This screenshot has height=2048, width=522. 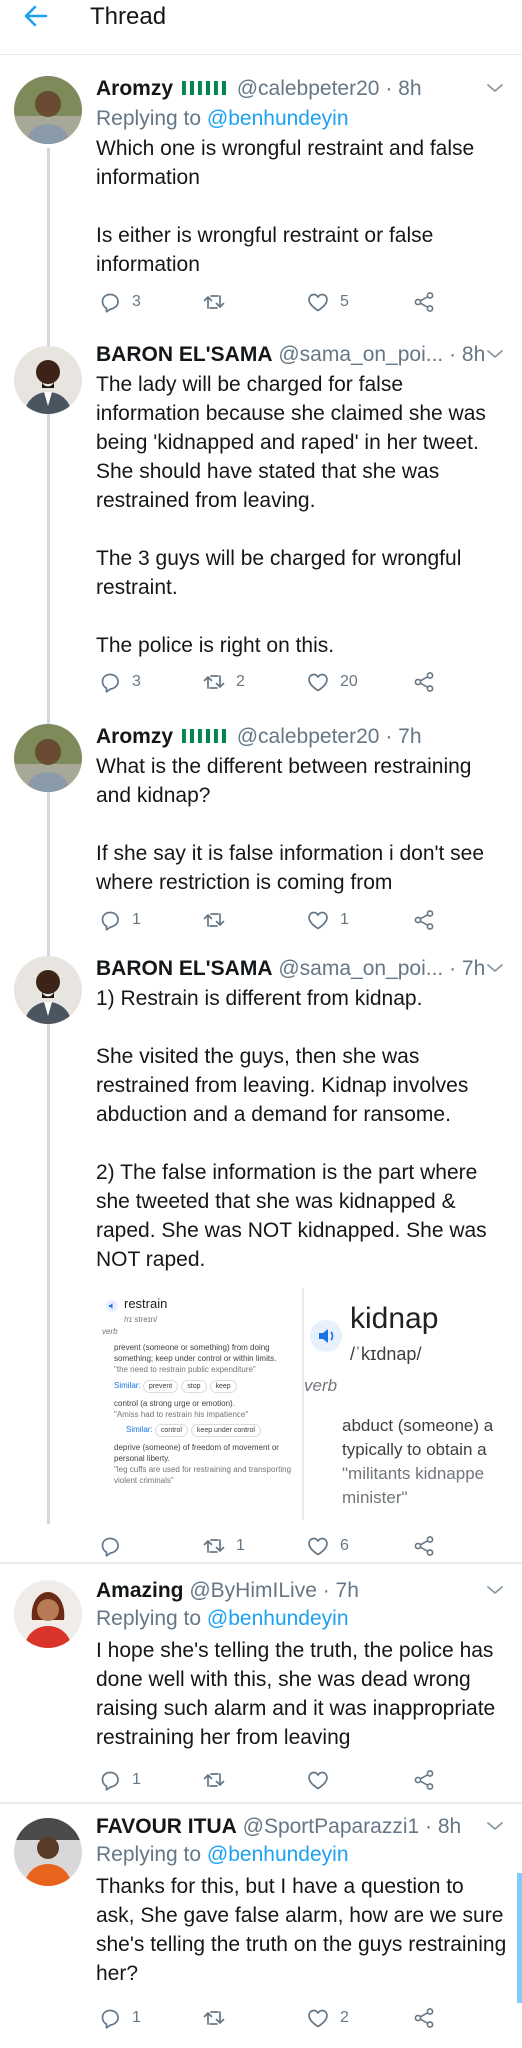 I want to click on back-arrow-icon, so click(x=36, y=16).